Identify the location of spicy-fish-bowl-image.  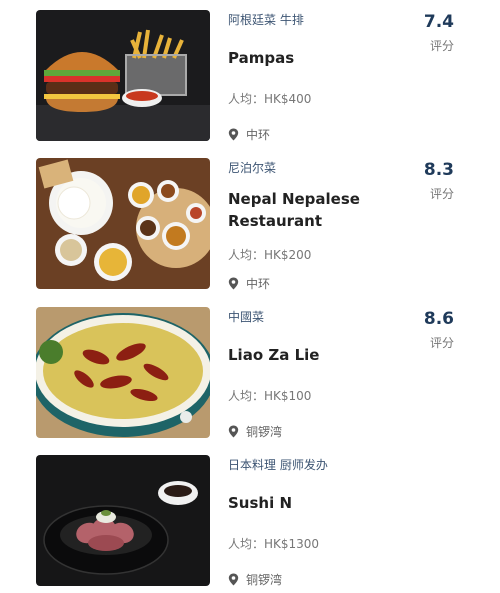
(123, 372).